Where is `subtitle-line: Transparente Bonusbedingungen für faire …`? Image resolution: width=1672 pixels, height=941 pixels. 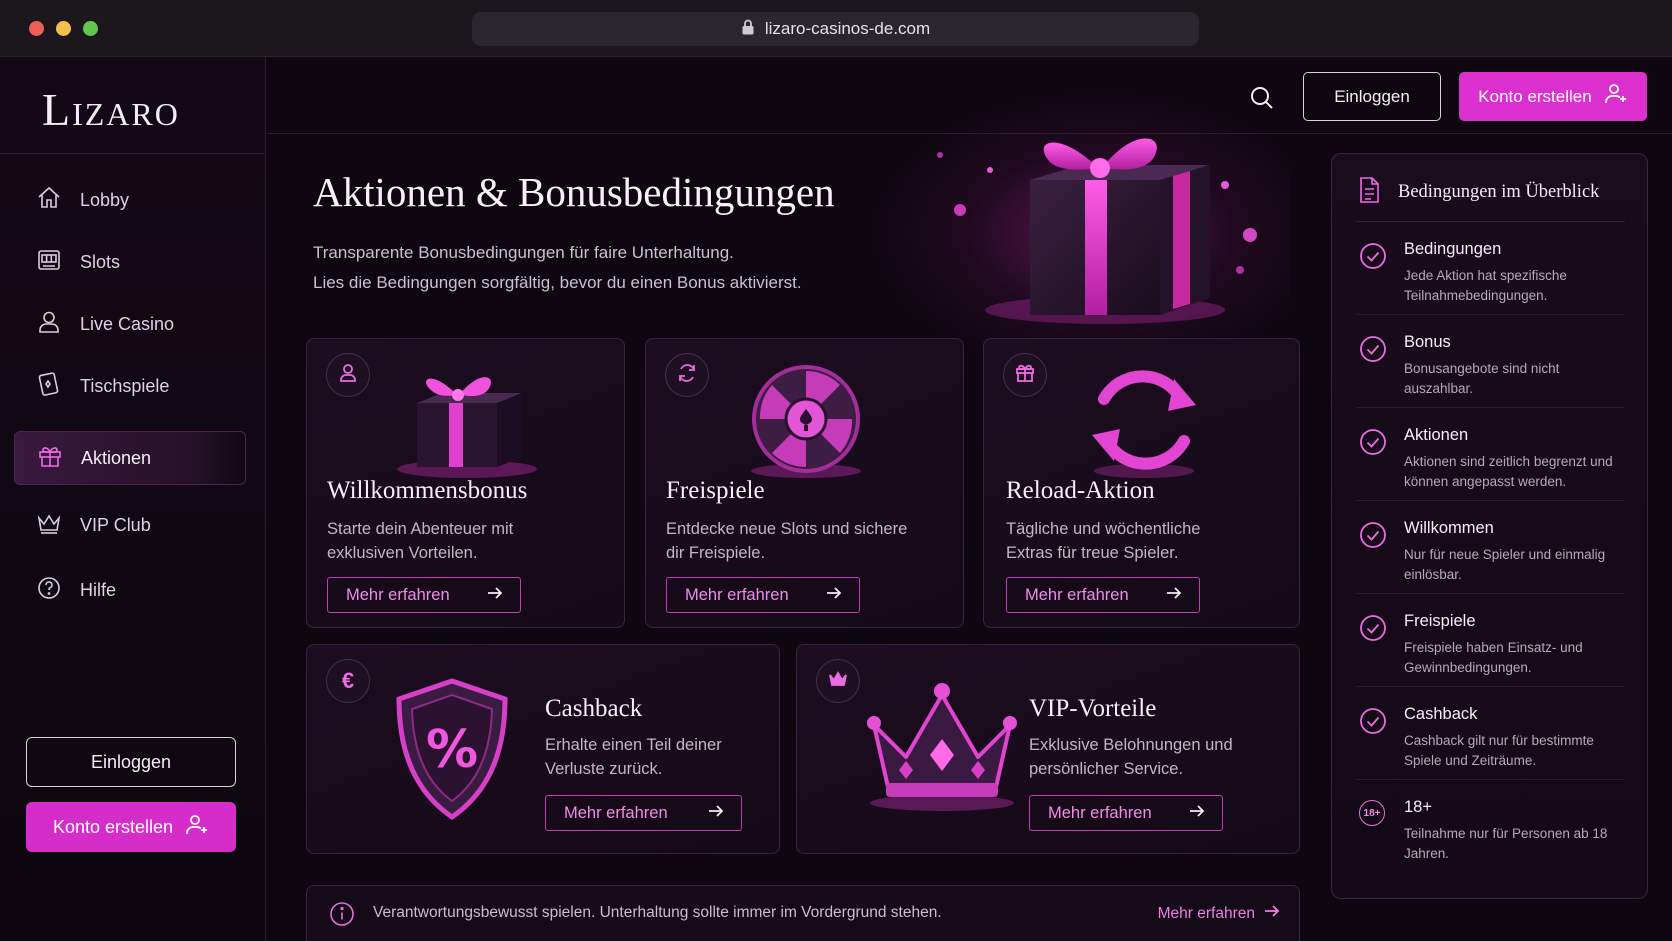
subtitle-line: Transparente Bonusbedingungen für faire … is located at coordinates (523, 252).